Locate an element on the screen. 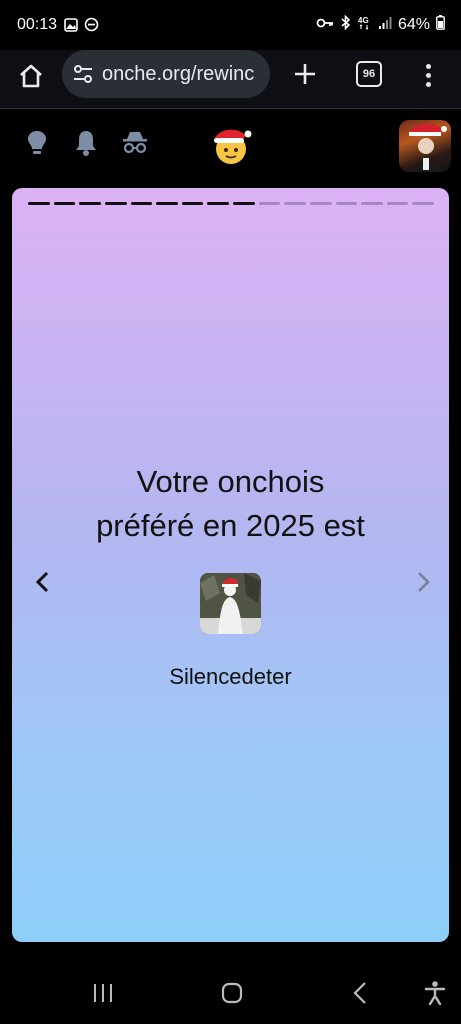 This screenshot has width=461, height=1024. signal-icon is located at coordinates (385, 25).